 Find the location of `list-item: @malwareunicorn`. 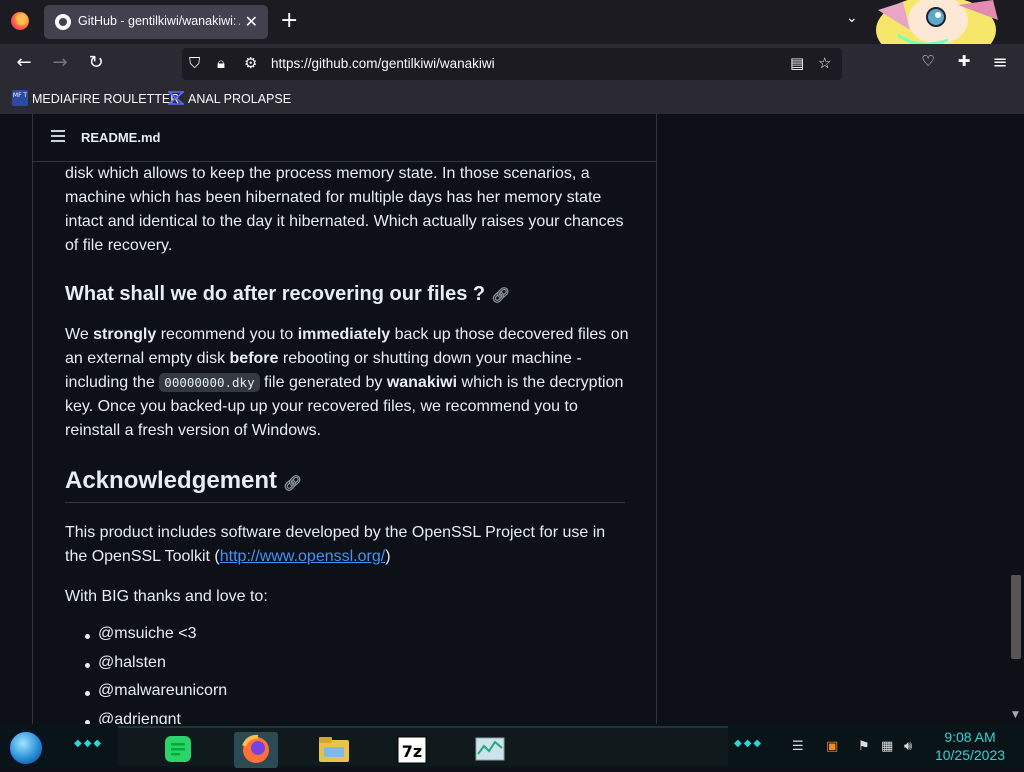

list-item: @malwareunicorn is located at coordinates (146, 696).